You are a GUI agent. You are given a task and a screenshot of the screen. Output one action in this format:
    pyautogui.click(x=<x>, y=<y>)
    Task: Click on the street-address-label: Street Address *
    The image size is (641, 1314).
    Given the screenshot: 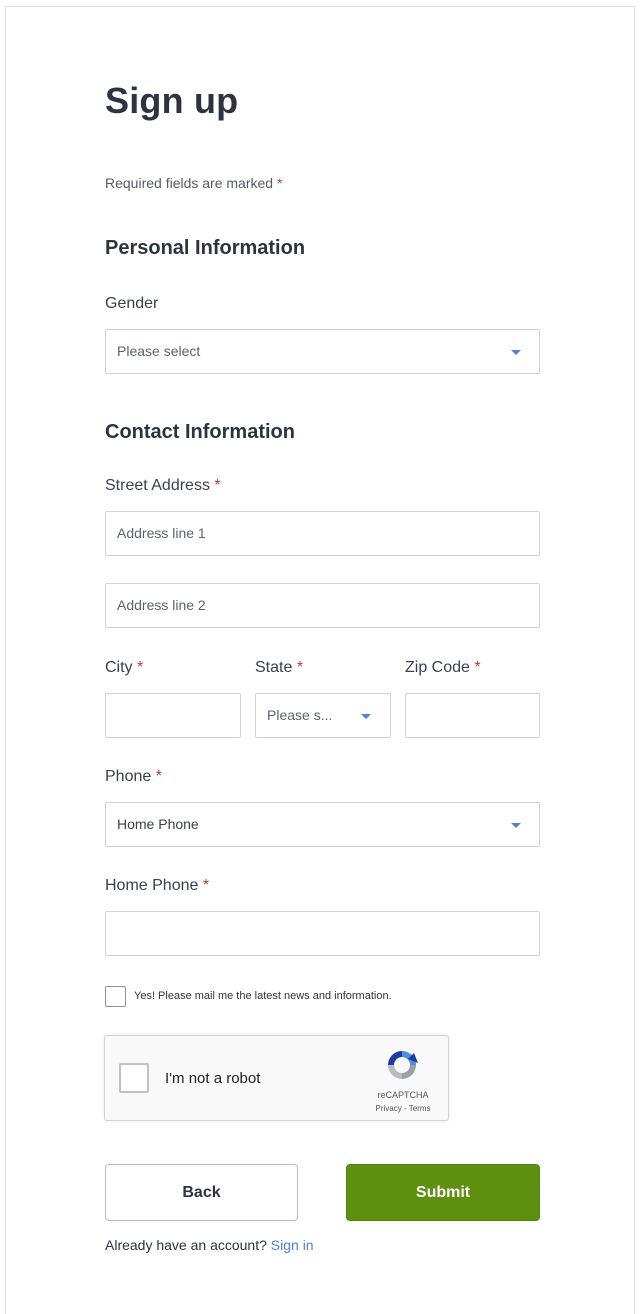 What is the action you would take?
    pyautogui.click(x=163, y=486)
    